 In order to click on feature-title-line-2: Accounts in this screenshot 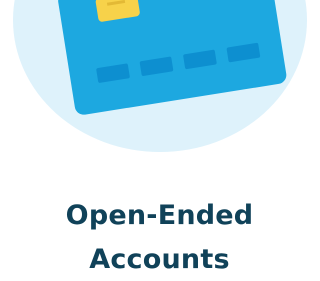, I will do `click(159, 259)`.